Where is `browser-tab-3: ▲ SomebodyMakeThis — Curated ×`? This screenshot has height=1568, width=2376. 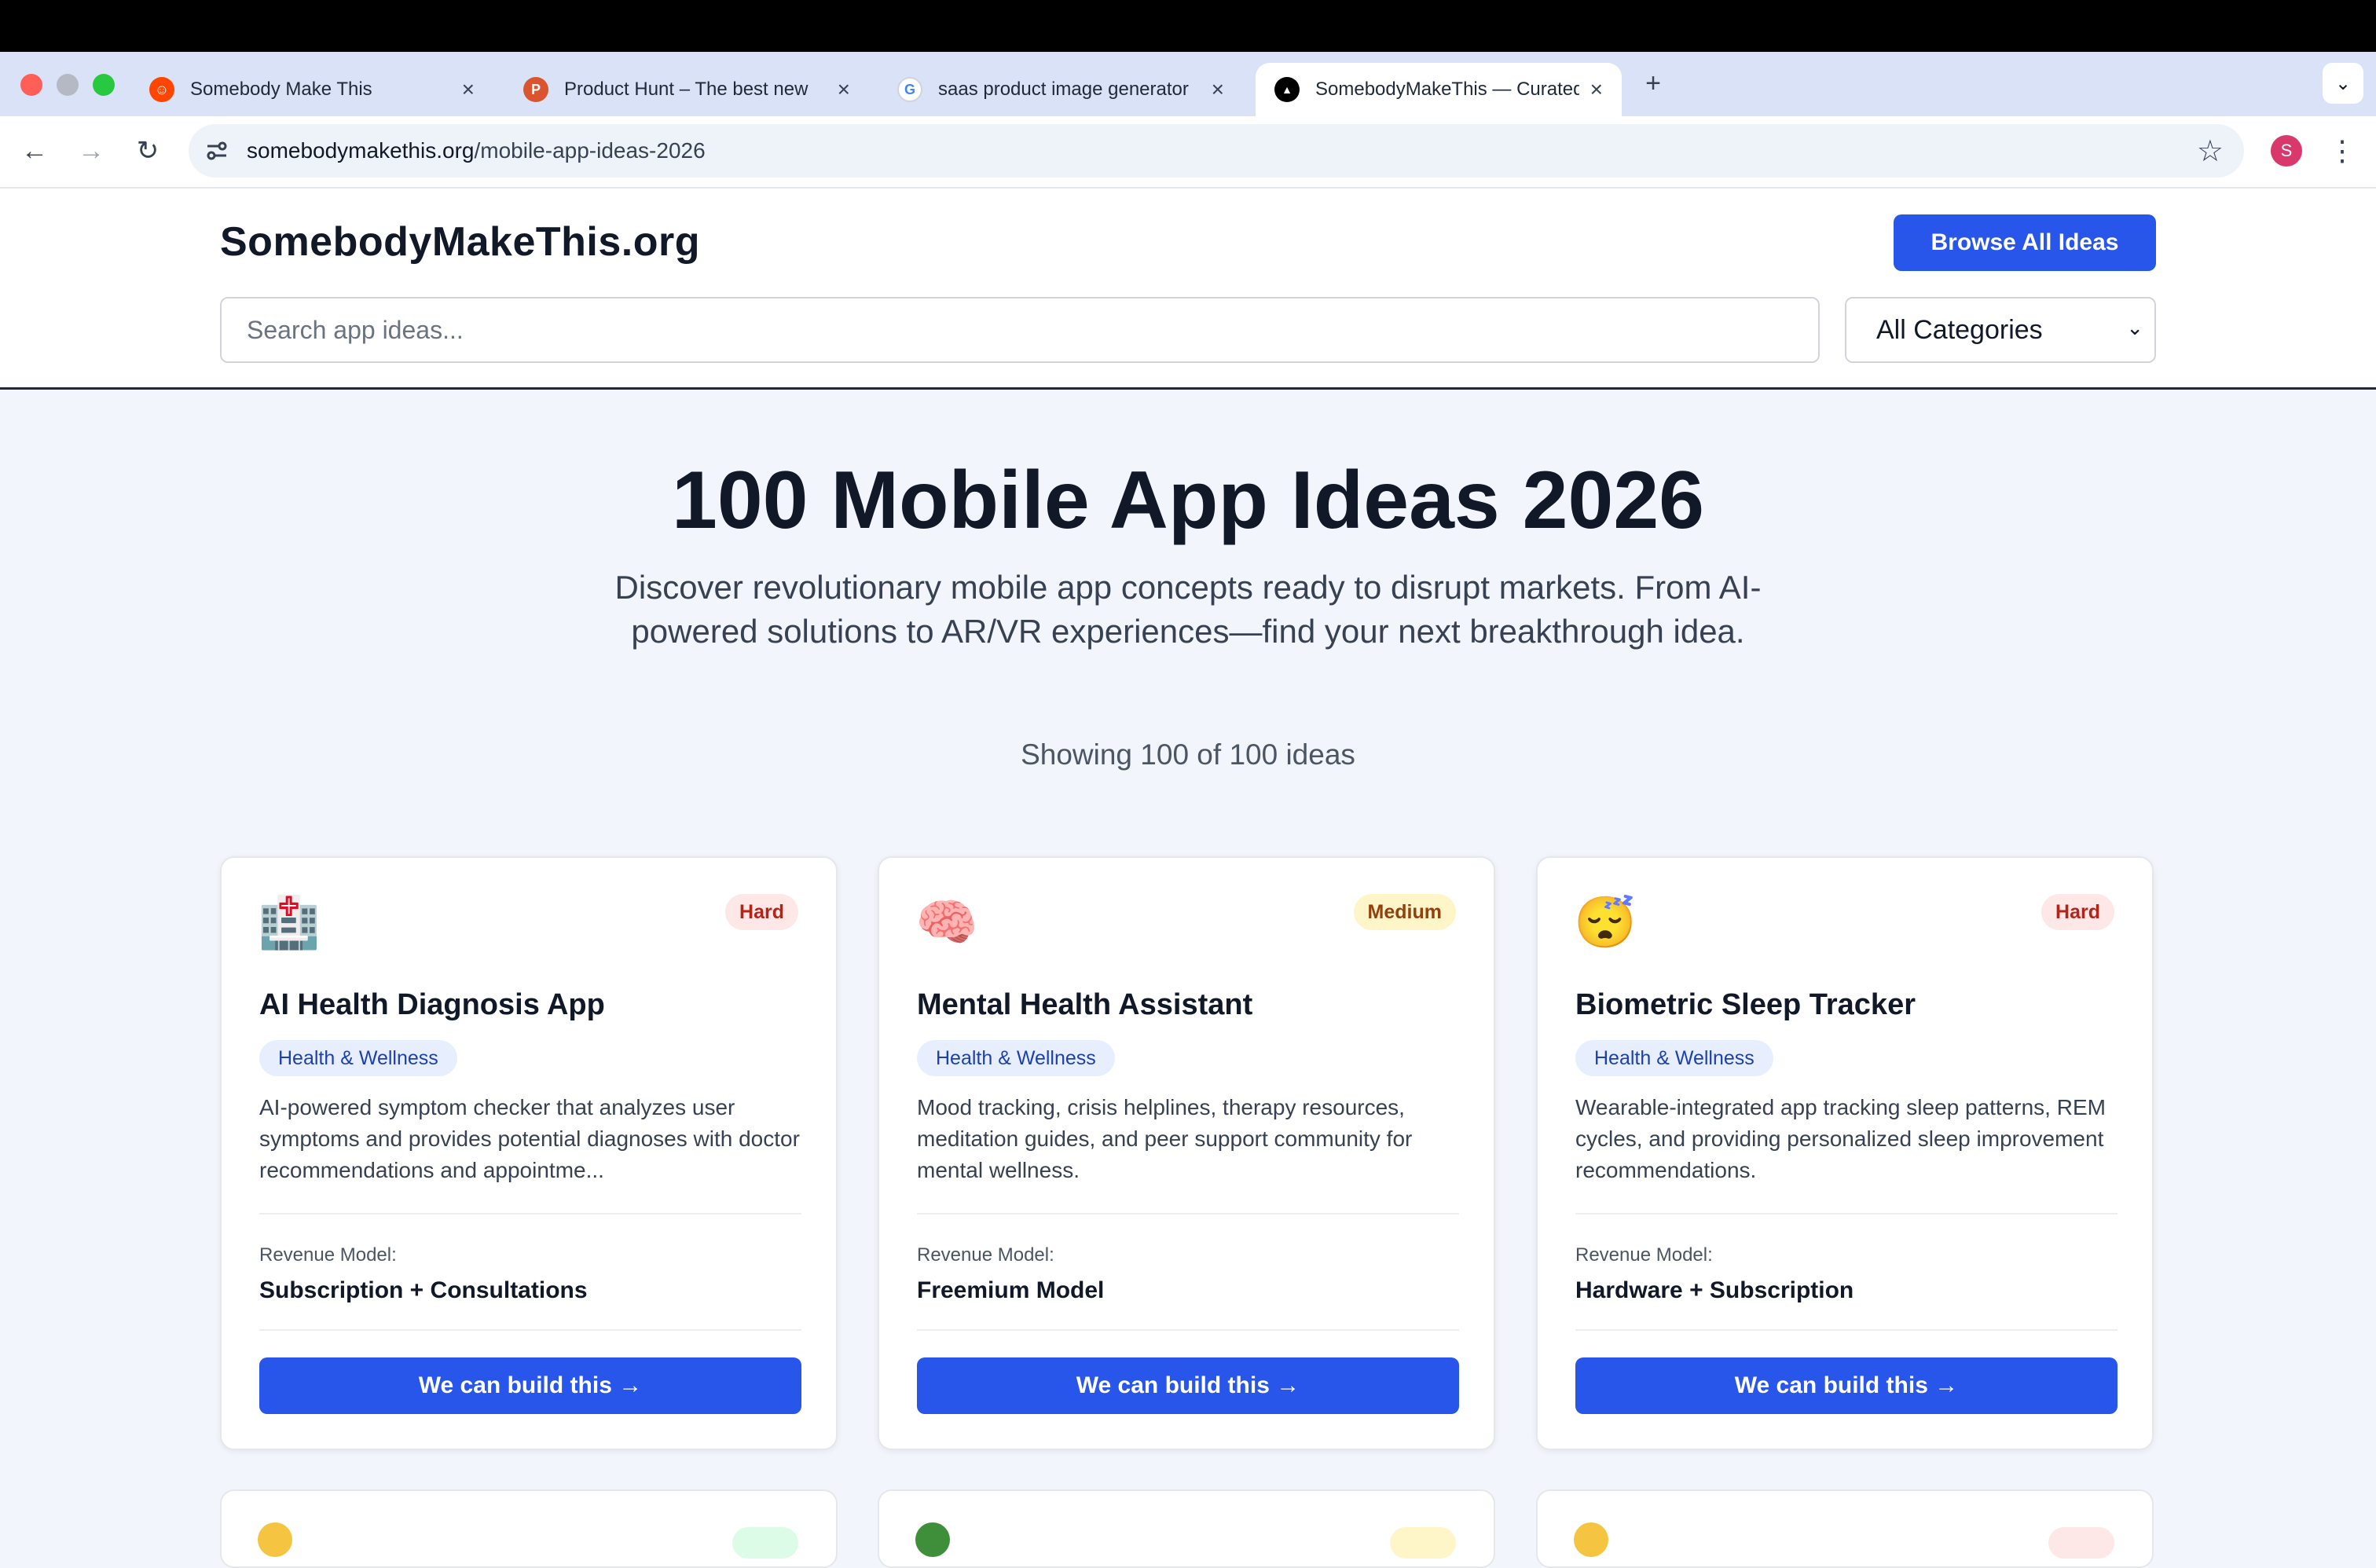 browser-tab-3: ▲ SomebodyMakeThis — Curated × is located at coordinates (1439, 90).